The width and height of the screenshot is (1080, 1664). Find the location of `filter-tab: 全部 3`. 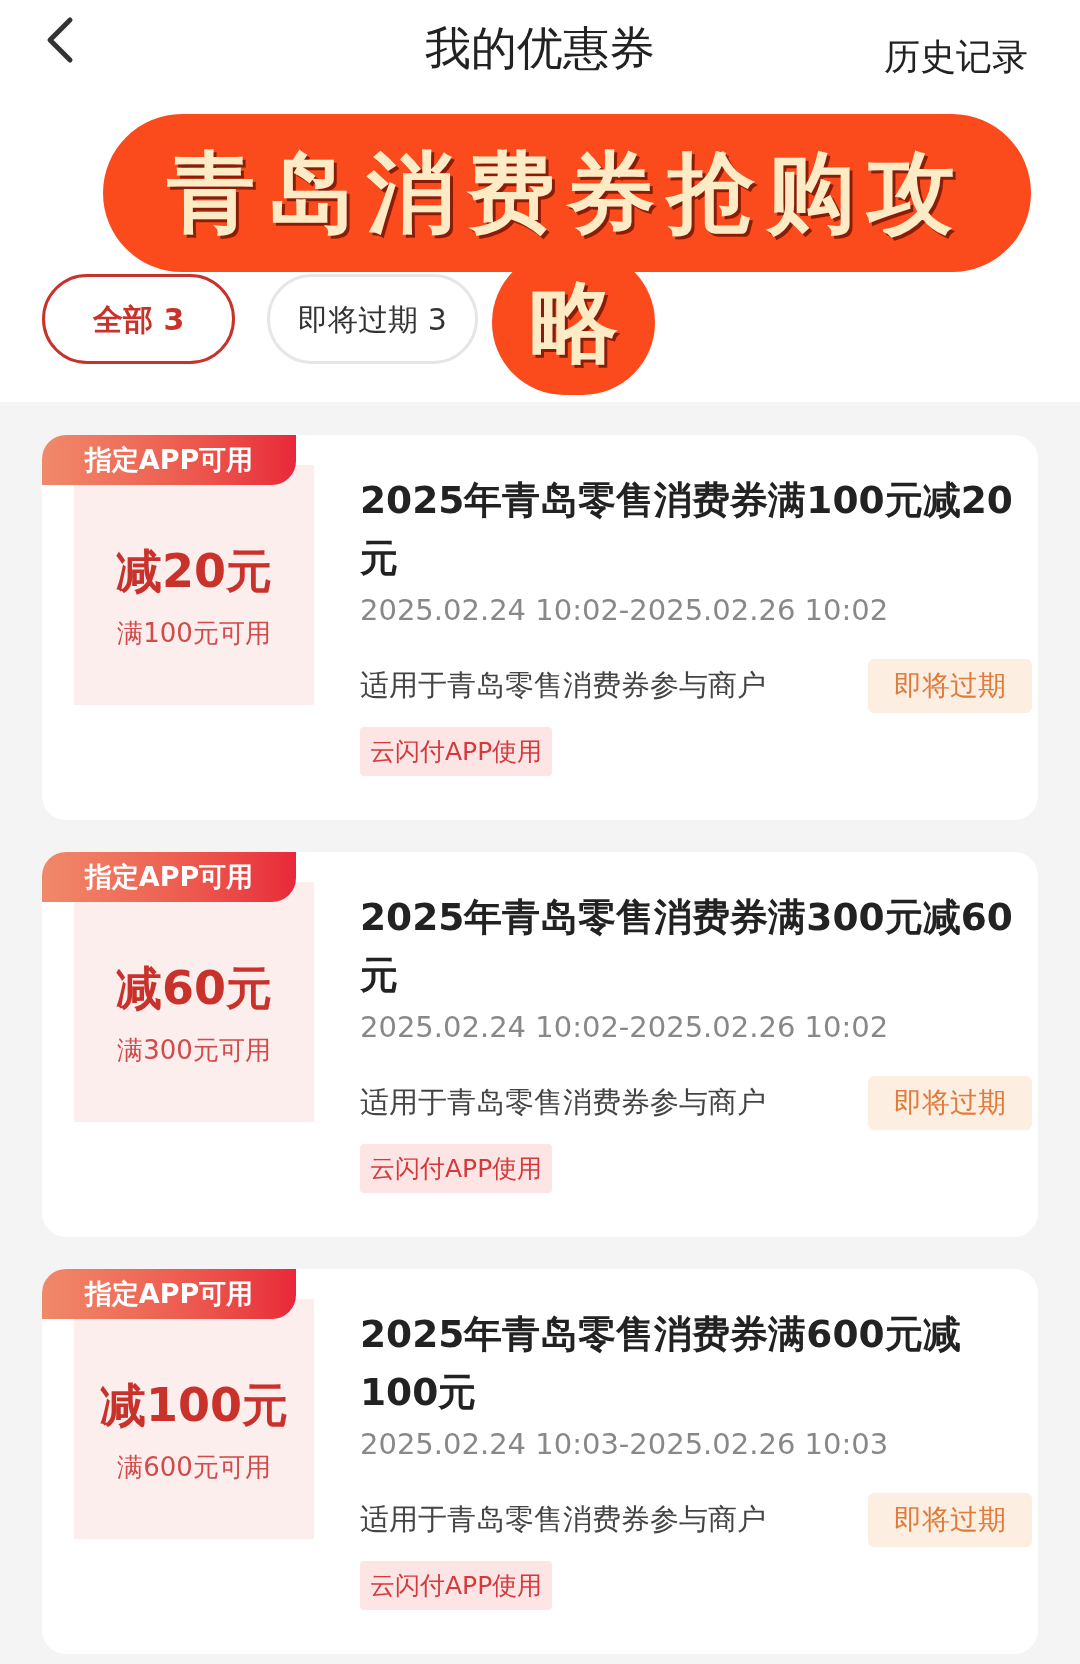

filter-tab: 全部 3 is located at coordinates (139, 319).